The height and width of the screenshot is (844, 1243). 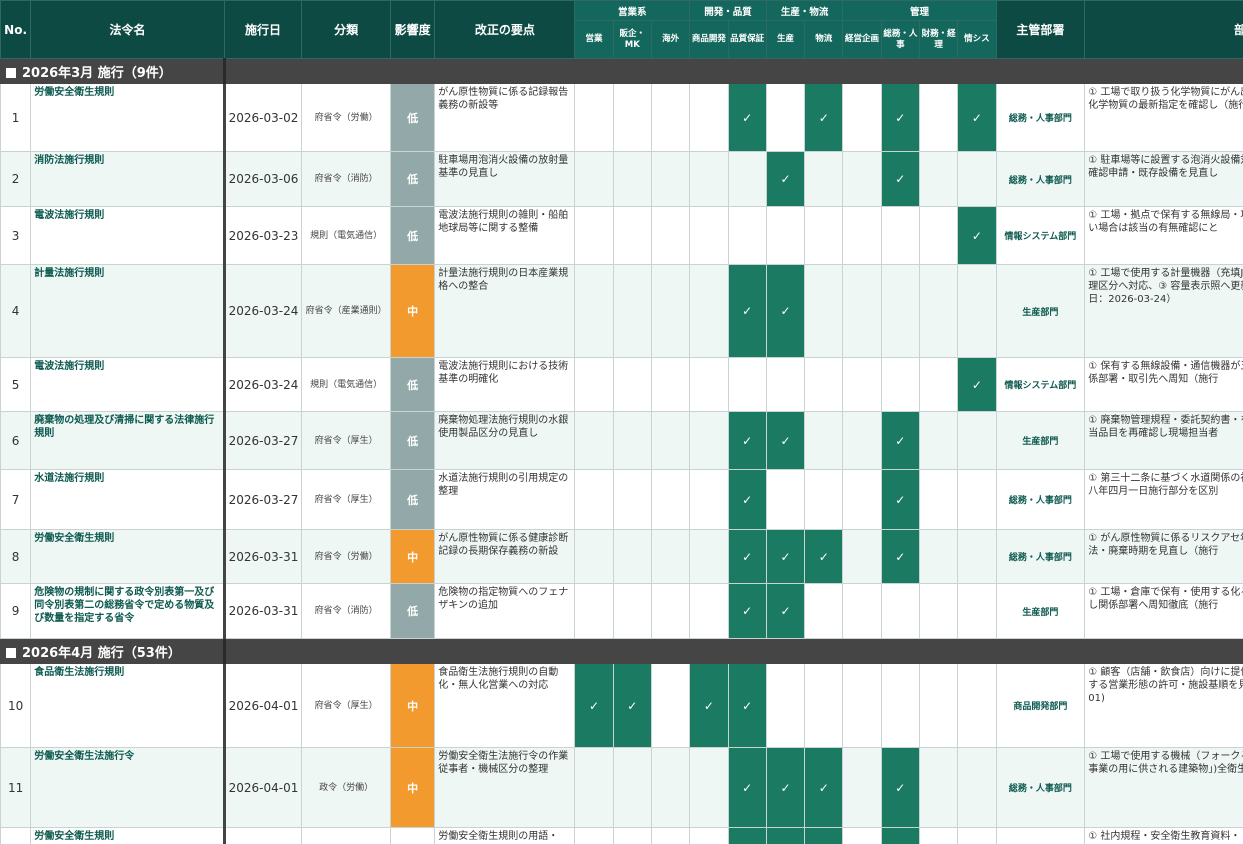 What do you see at coordinates (16, 117) in the screenshot?
I see `row-number: 1` at bounding box center [16, 117].